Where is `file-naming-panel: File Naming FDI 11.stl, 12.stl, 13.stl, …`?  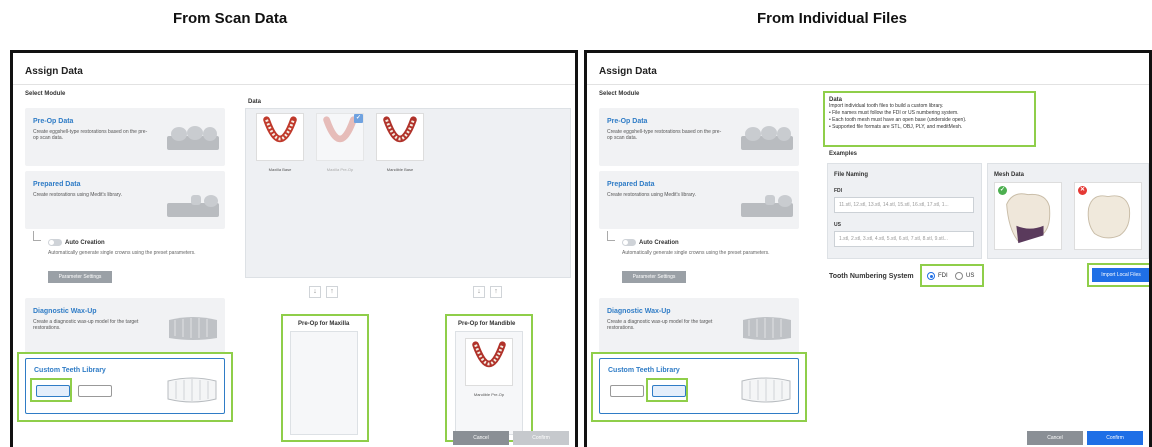
file-naming-panel: File Naming FDI 11.stl, 12.stl, 13.stl, … is located at coordinates (904, 211).